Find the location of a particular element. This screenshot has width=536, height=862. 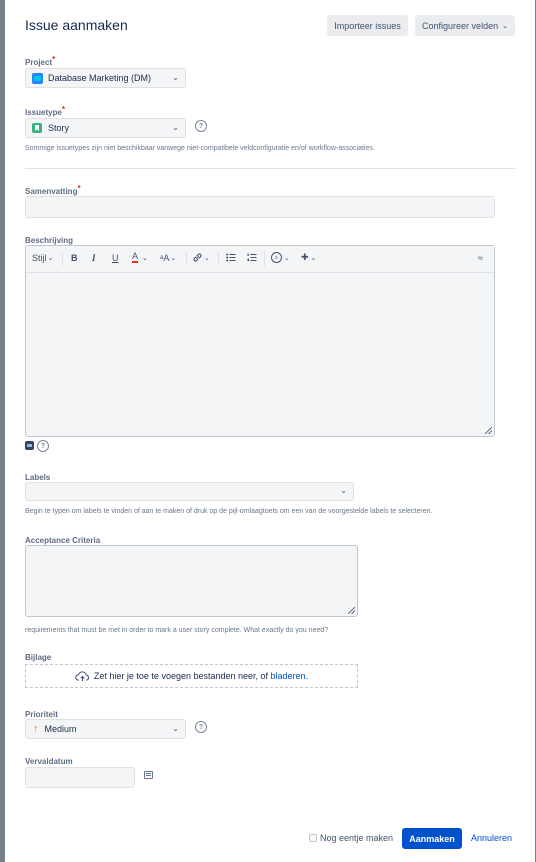

story-icon is located at coordinates (37, 128).